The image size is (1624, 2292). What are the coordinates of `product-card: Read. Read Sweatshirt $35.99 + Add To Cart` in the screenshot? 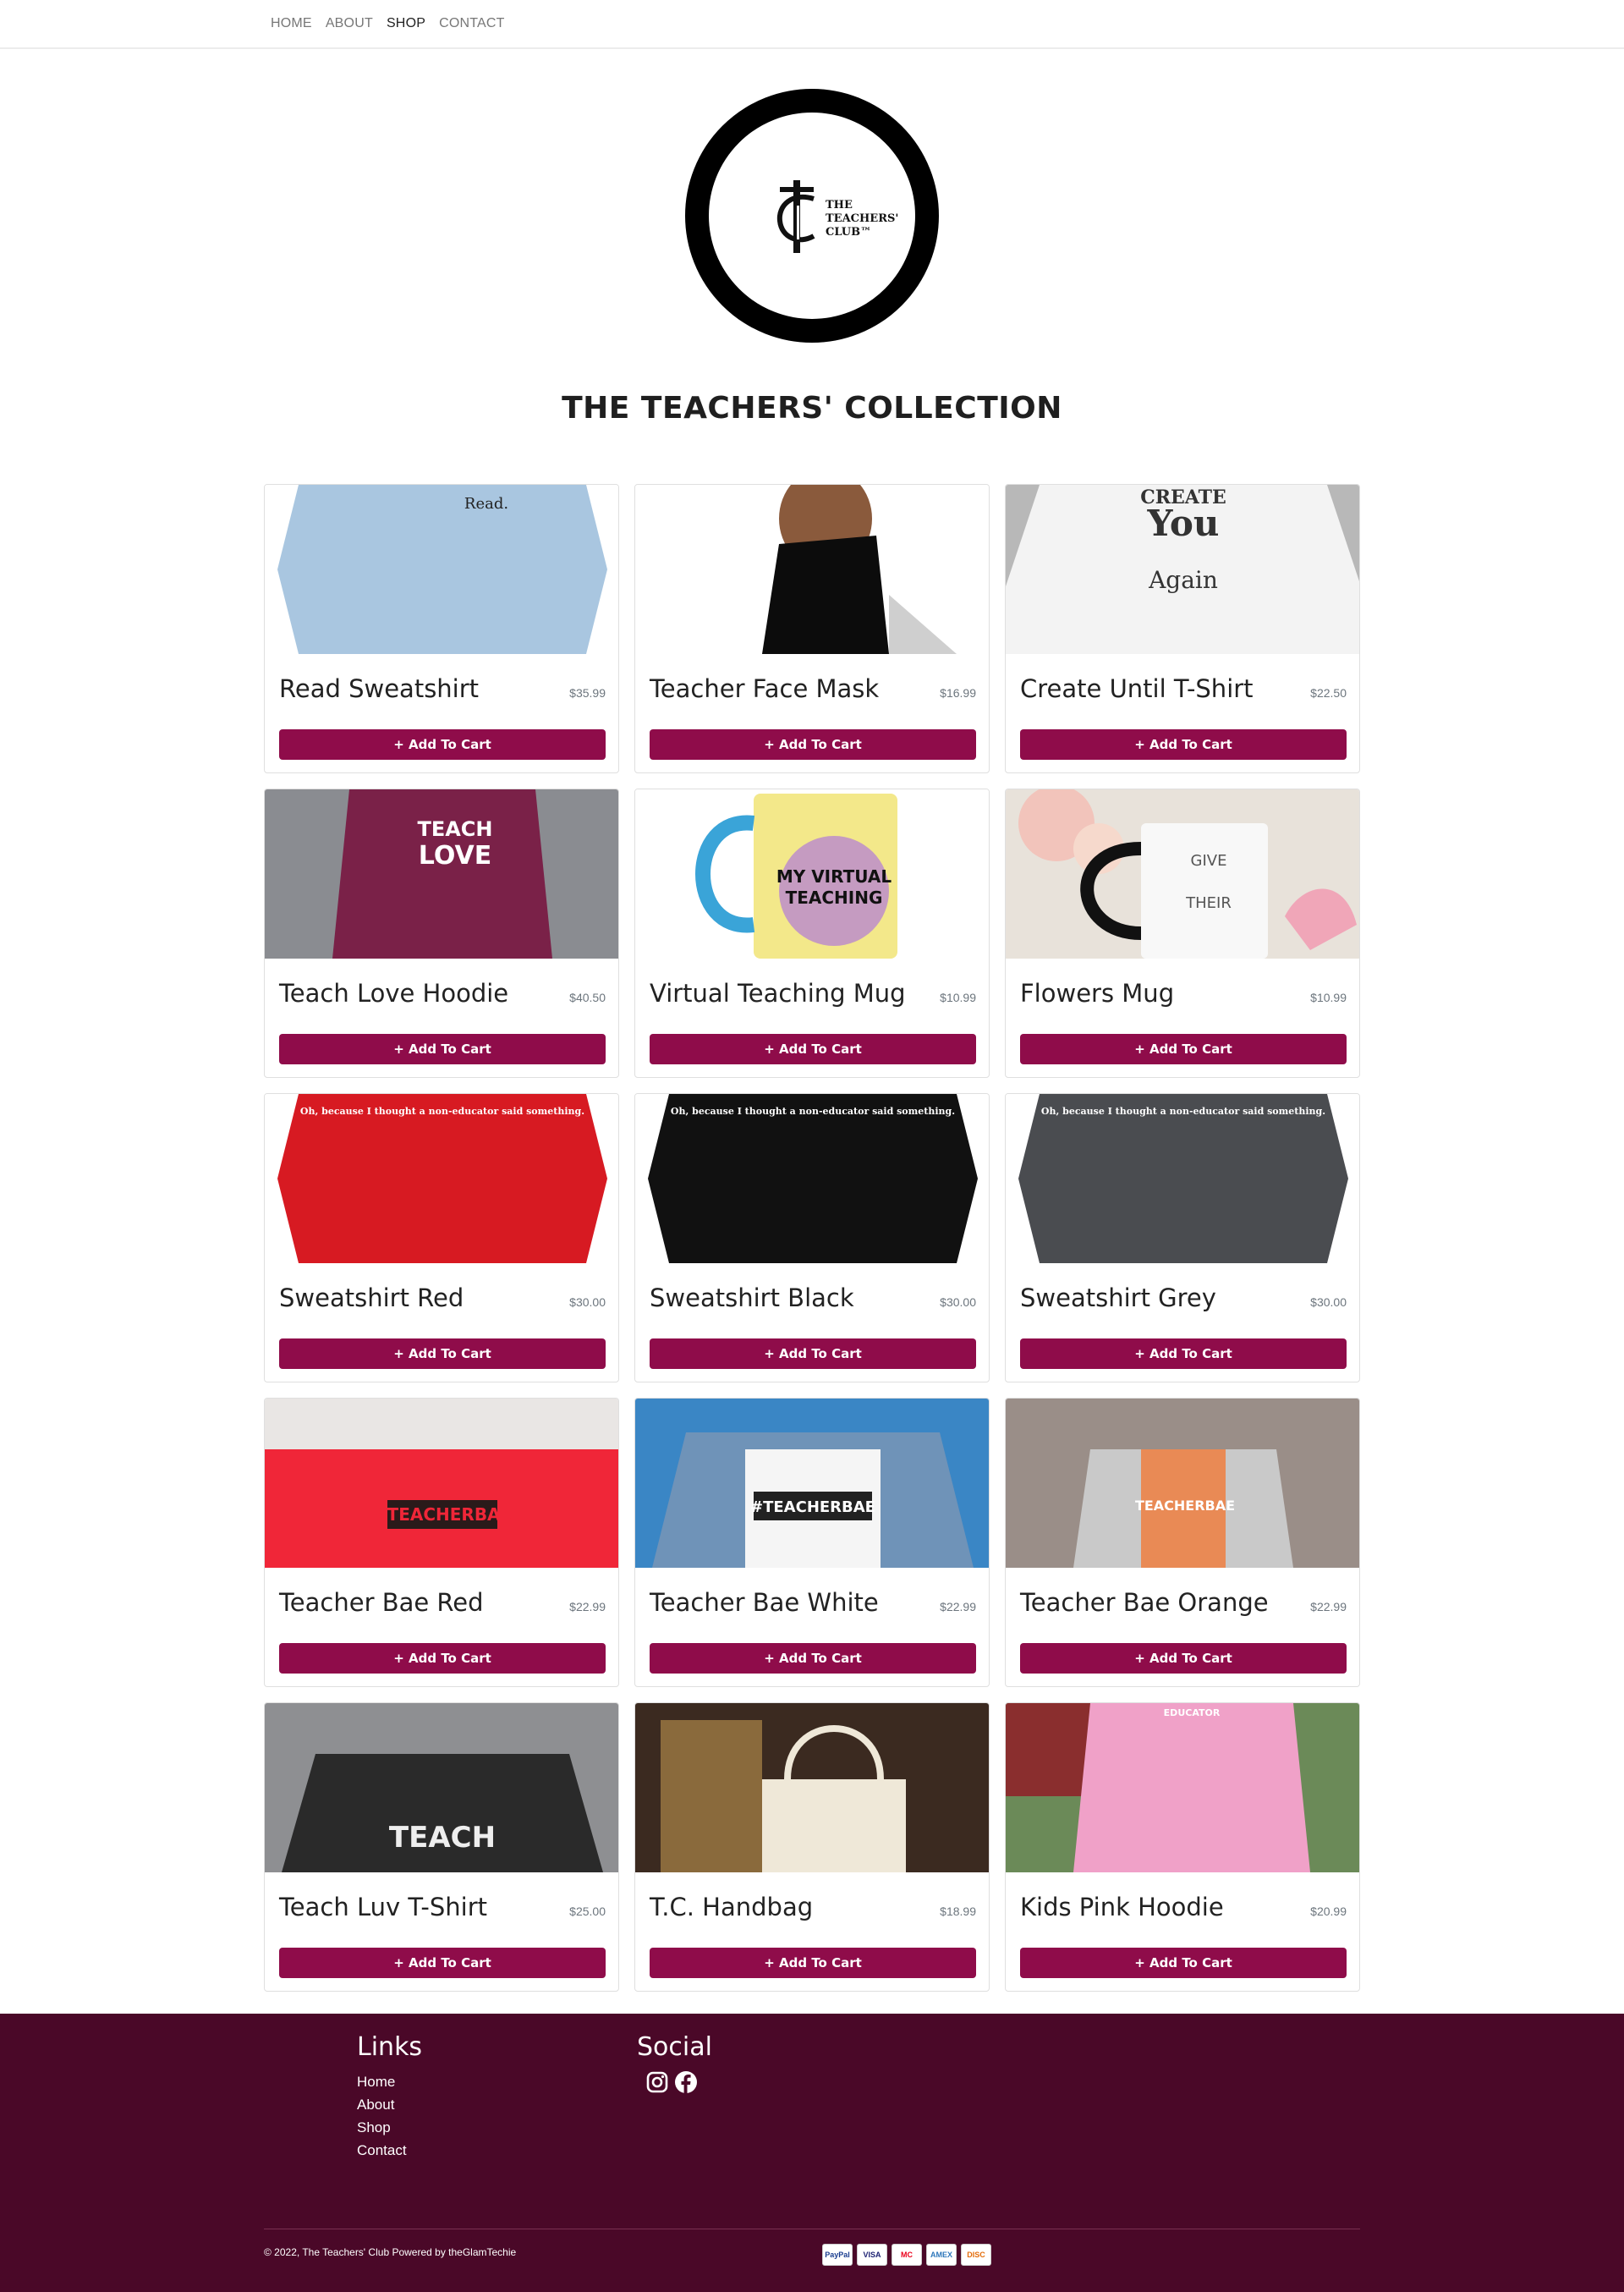 It's located at (442, 628).